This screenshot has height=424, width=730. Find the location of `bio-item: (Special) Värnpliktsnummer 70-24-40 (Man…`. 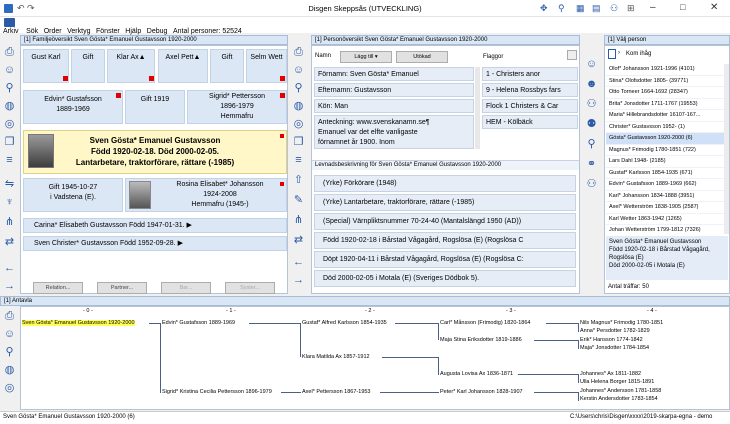

bio-item: (Special) Värnpliktsnummer 70-24-40 (Man… is located at coordinates (445, 221).